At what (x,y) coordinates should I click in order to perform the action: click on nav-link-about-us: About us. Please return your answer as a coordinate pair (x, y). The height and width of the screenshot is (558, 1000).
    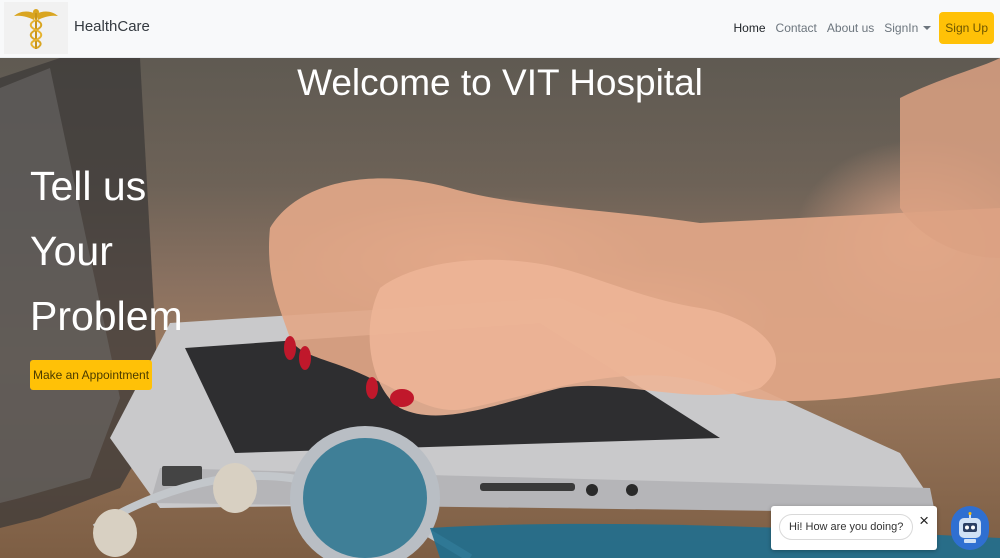
    Looking at the image, I should click on (850, 28).